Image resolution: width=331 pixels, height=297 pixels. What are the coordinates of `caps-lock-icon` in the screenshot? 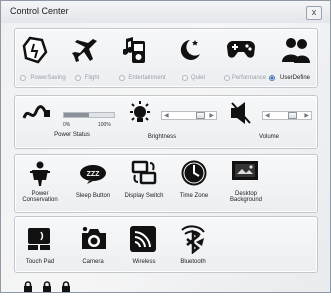 It's located at (28, 285).